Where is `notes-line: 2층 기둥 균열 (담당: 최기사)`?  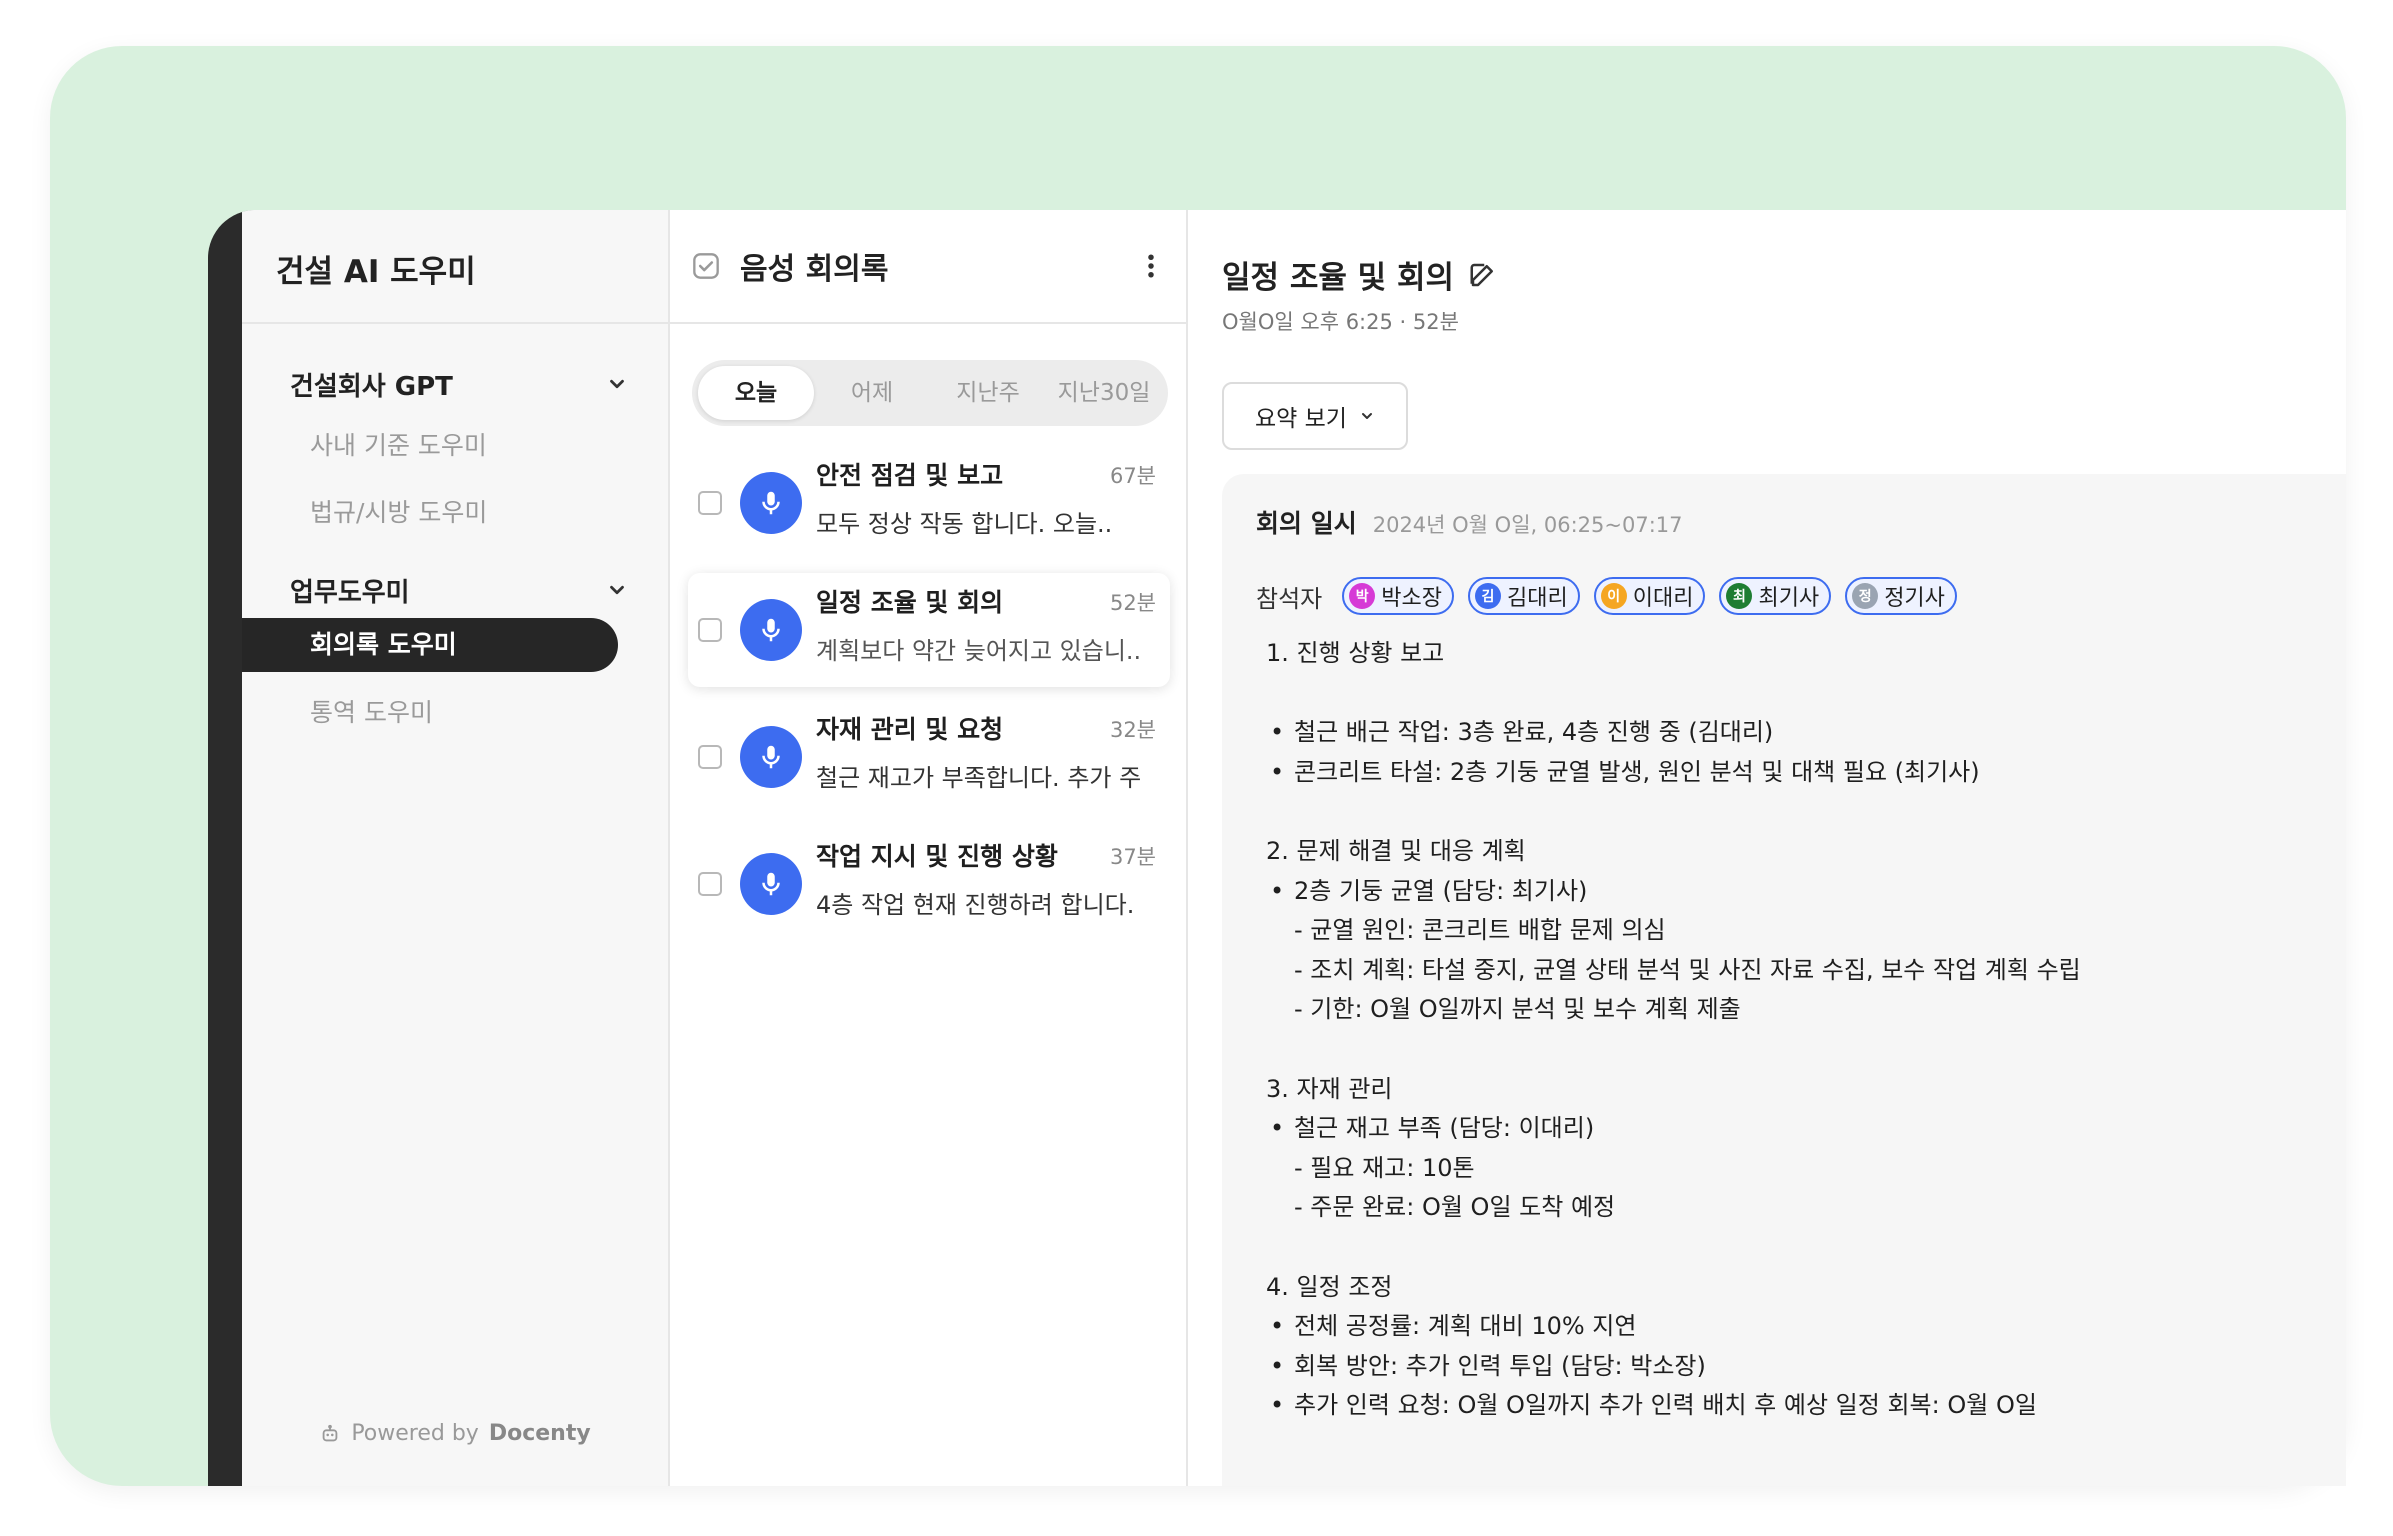
notes-line: 2층 기둥 균열 (담당: 최기사) is located at coordinates (1801, 892).